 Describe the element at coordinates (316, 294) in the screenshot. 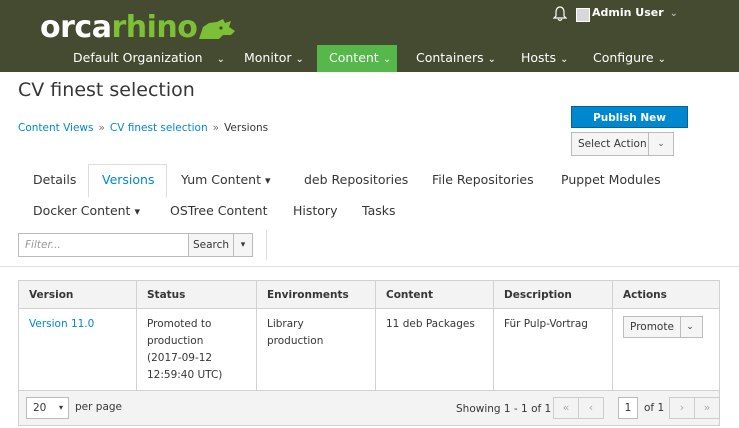

I see `column-header-environments: Environments` at that location.